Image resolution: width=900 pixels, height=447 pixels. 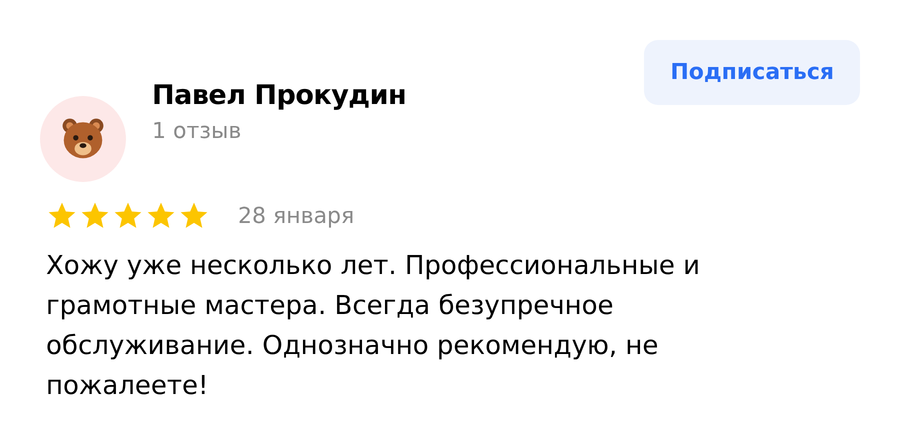 I want to click on review-count: 1 отзыв, so click(x=197, y=131).